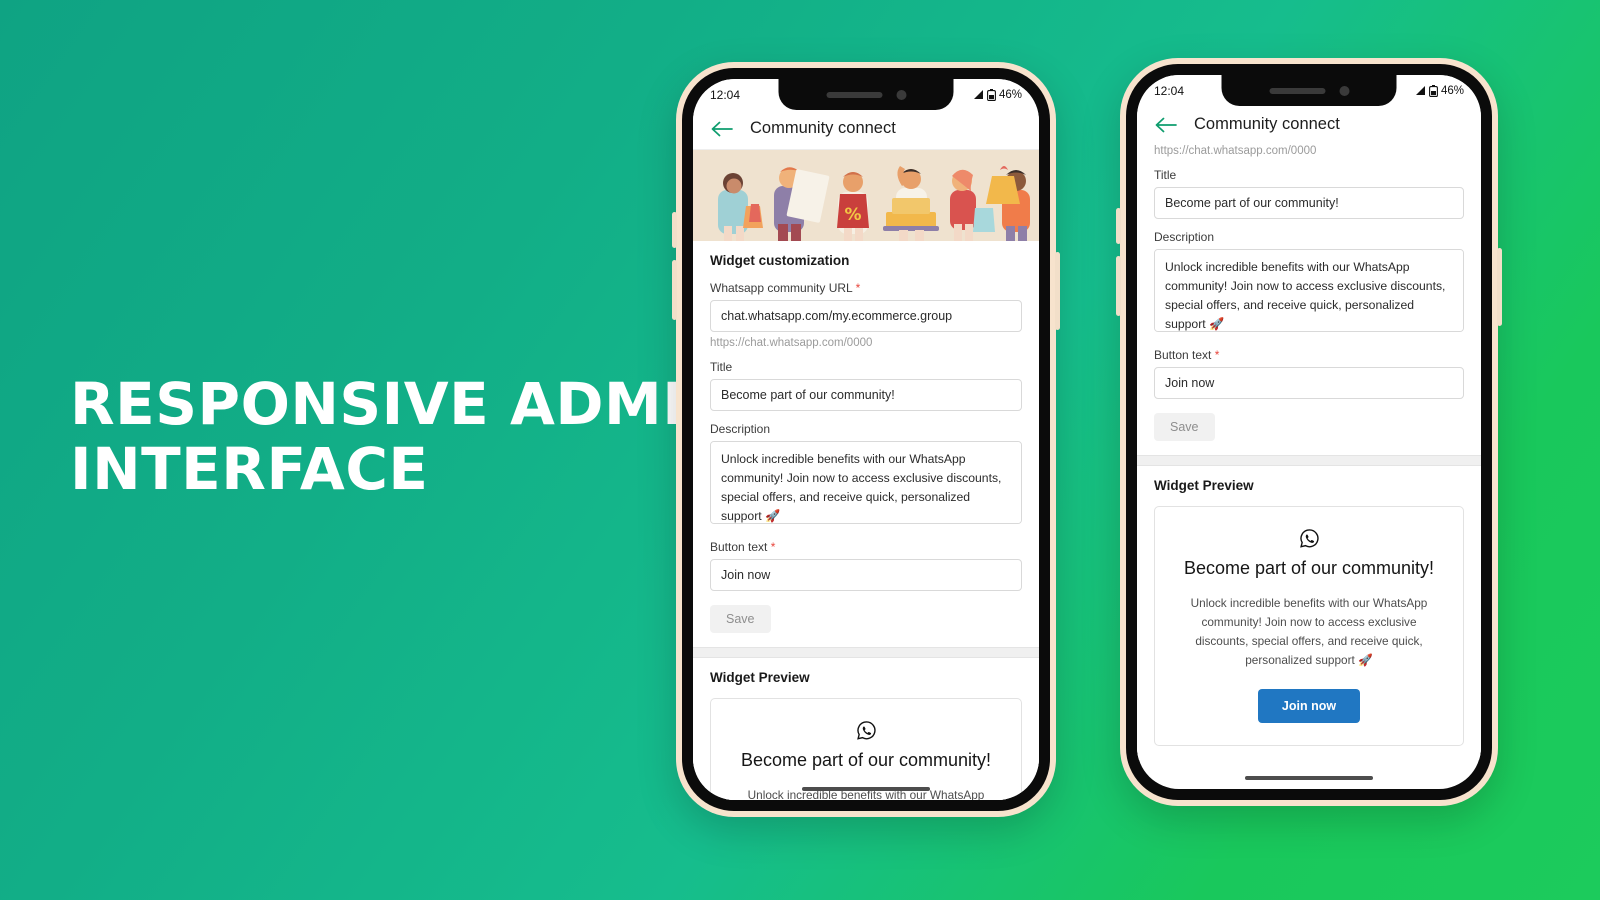 The width and height of the screenshot is (1600, 900). What do you see at coordinates (866, 288) in the screenshot?
I see `label-whatsapp-url: Whatsapp community URL *` at bounding box center [866, 288].